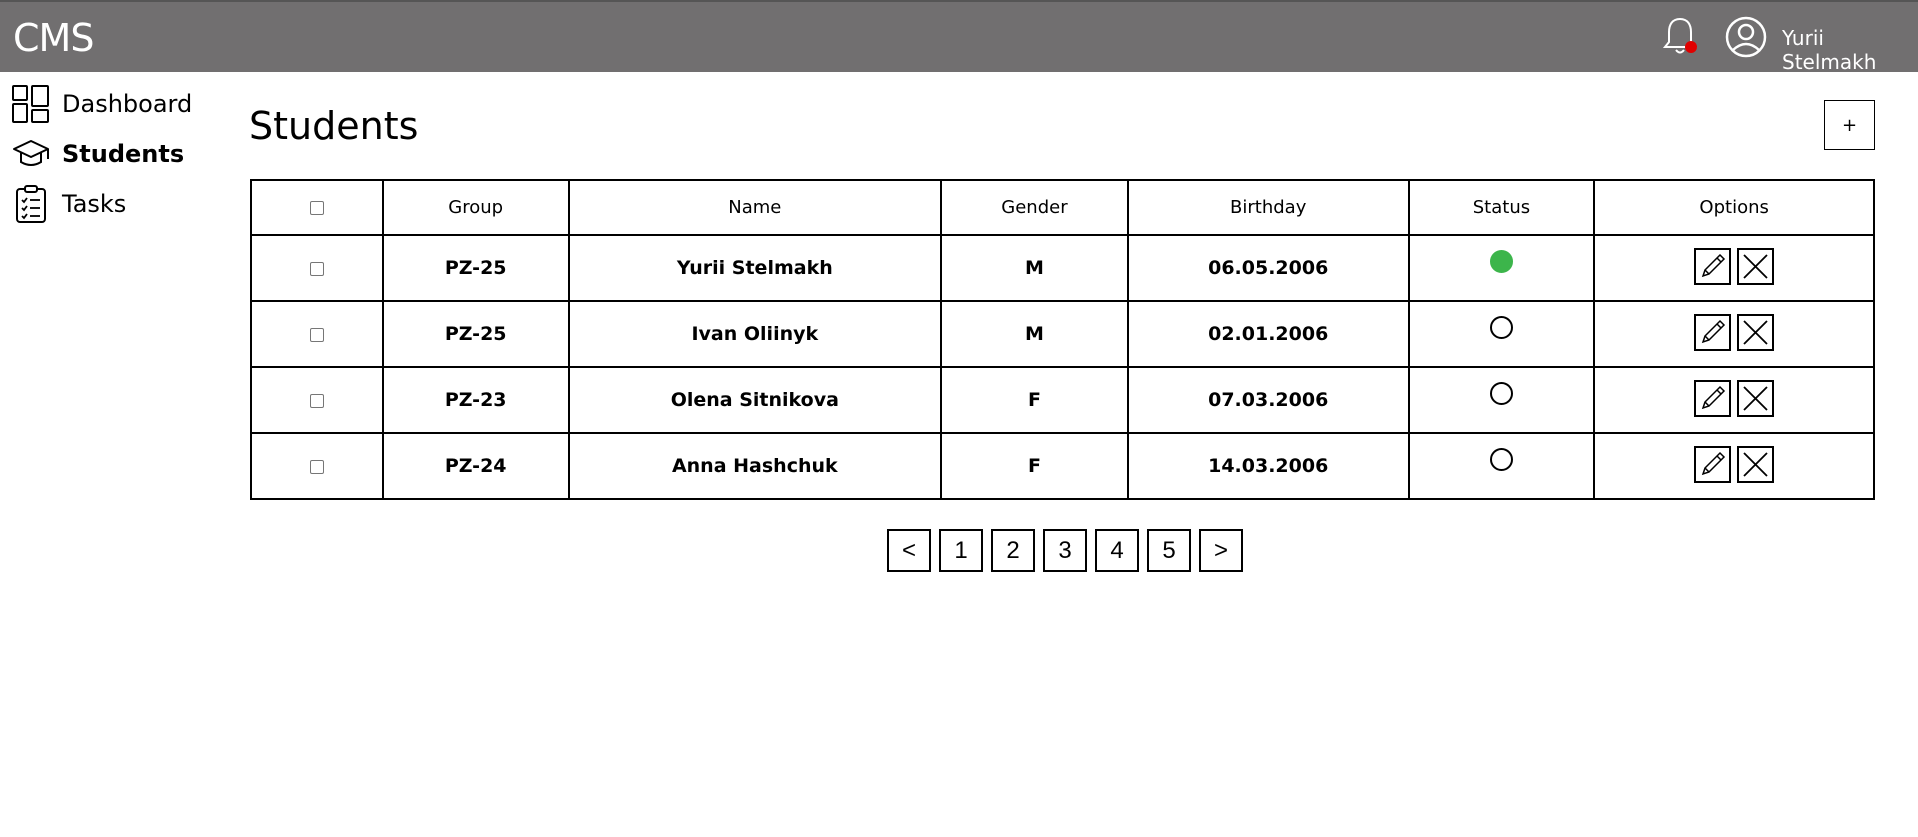 Image resolution: width=1918 pixels, height=837 pixels. I want to click on user-name: Yurii Stelmakh, so click(1850, 50).